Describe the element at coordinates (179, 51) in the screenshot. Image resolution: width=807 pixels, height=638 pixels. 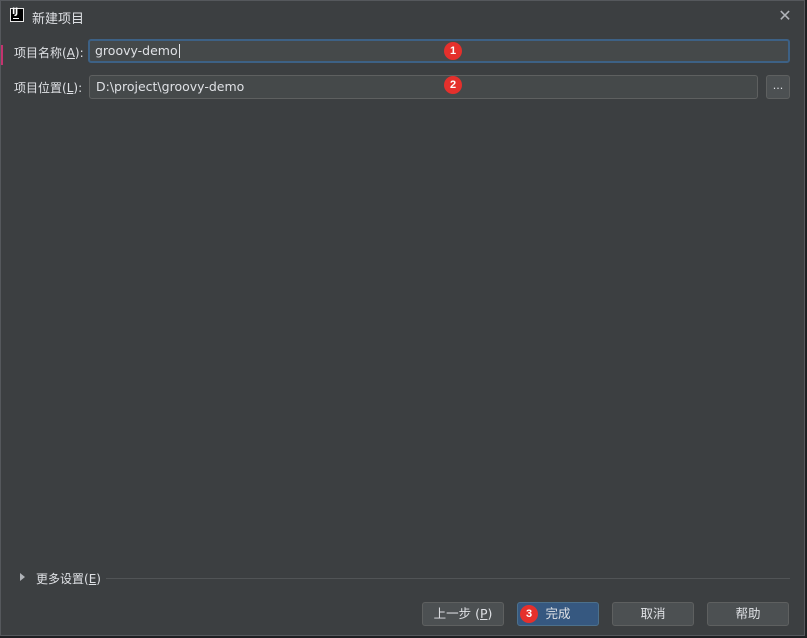
I see `text-caret` at that location.